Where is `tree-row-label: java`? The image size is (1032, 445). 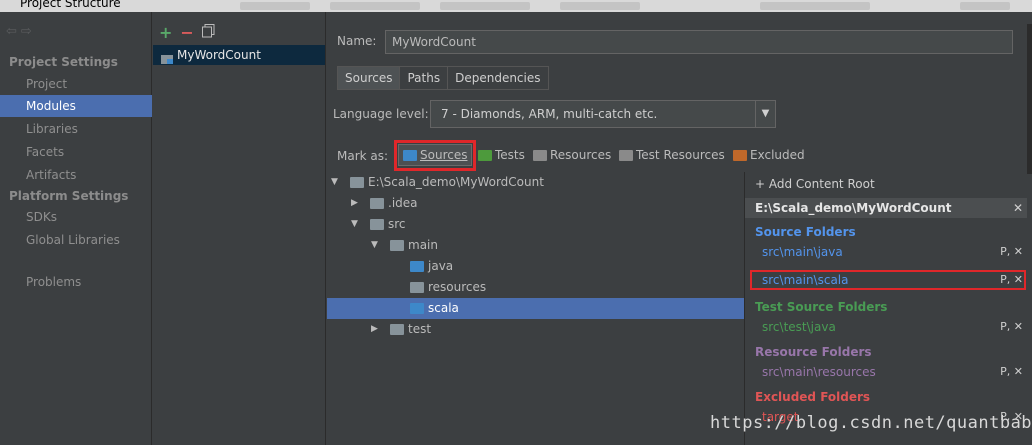
tree-row-label: java is located at coordinates (441, 266).